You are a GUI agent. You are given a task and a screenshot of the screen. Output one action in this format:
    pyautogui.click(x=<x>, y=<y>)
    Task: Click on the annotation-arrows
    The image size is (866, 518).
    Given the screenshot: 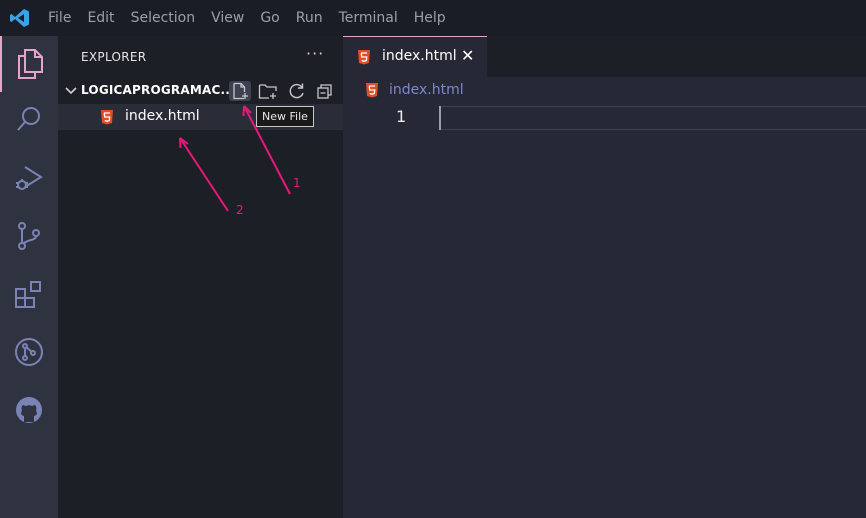 What is the action you would take?
    pyautogui.click(x=235, y=158)
    